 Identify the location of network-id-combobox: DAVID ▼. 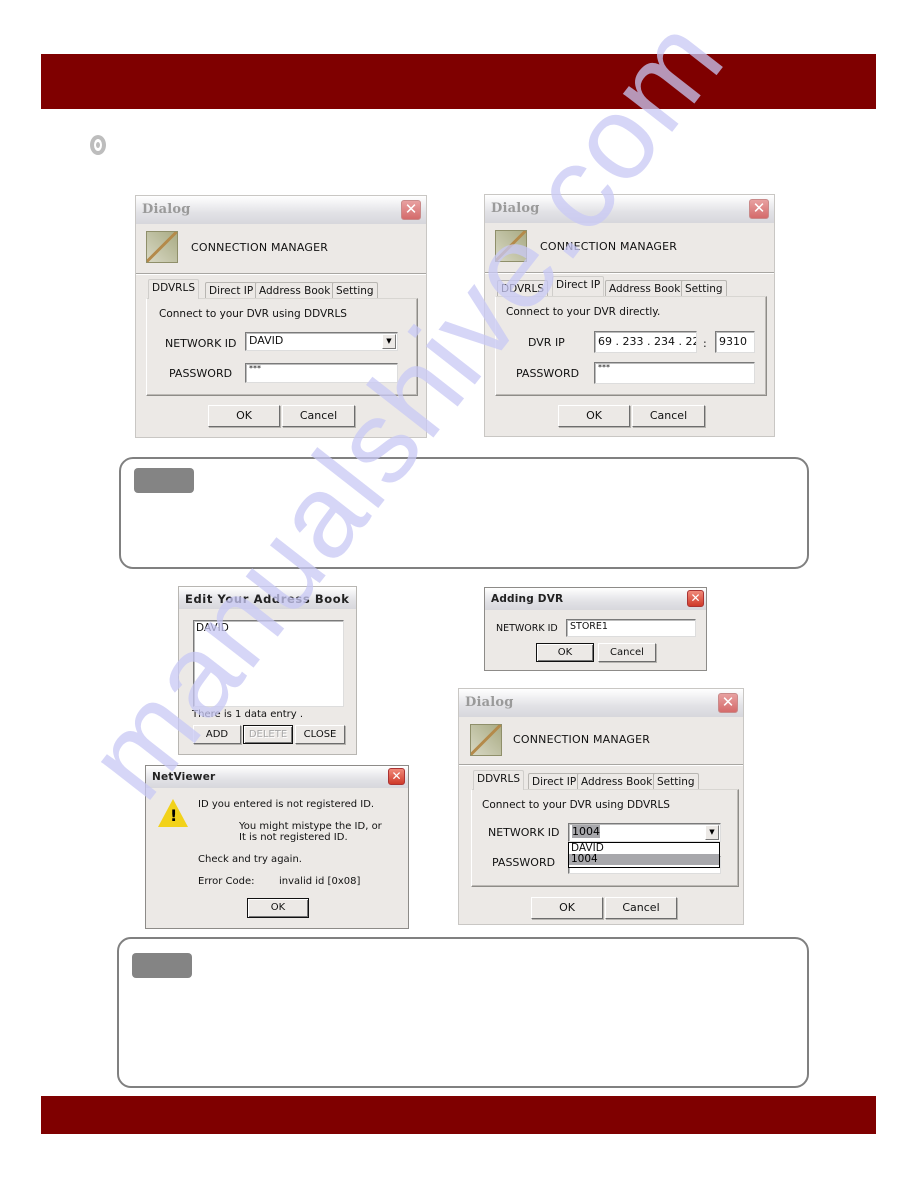
(321, 341).